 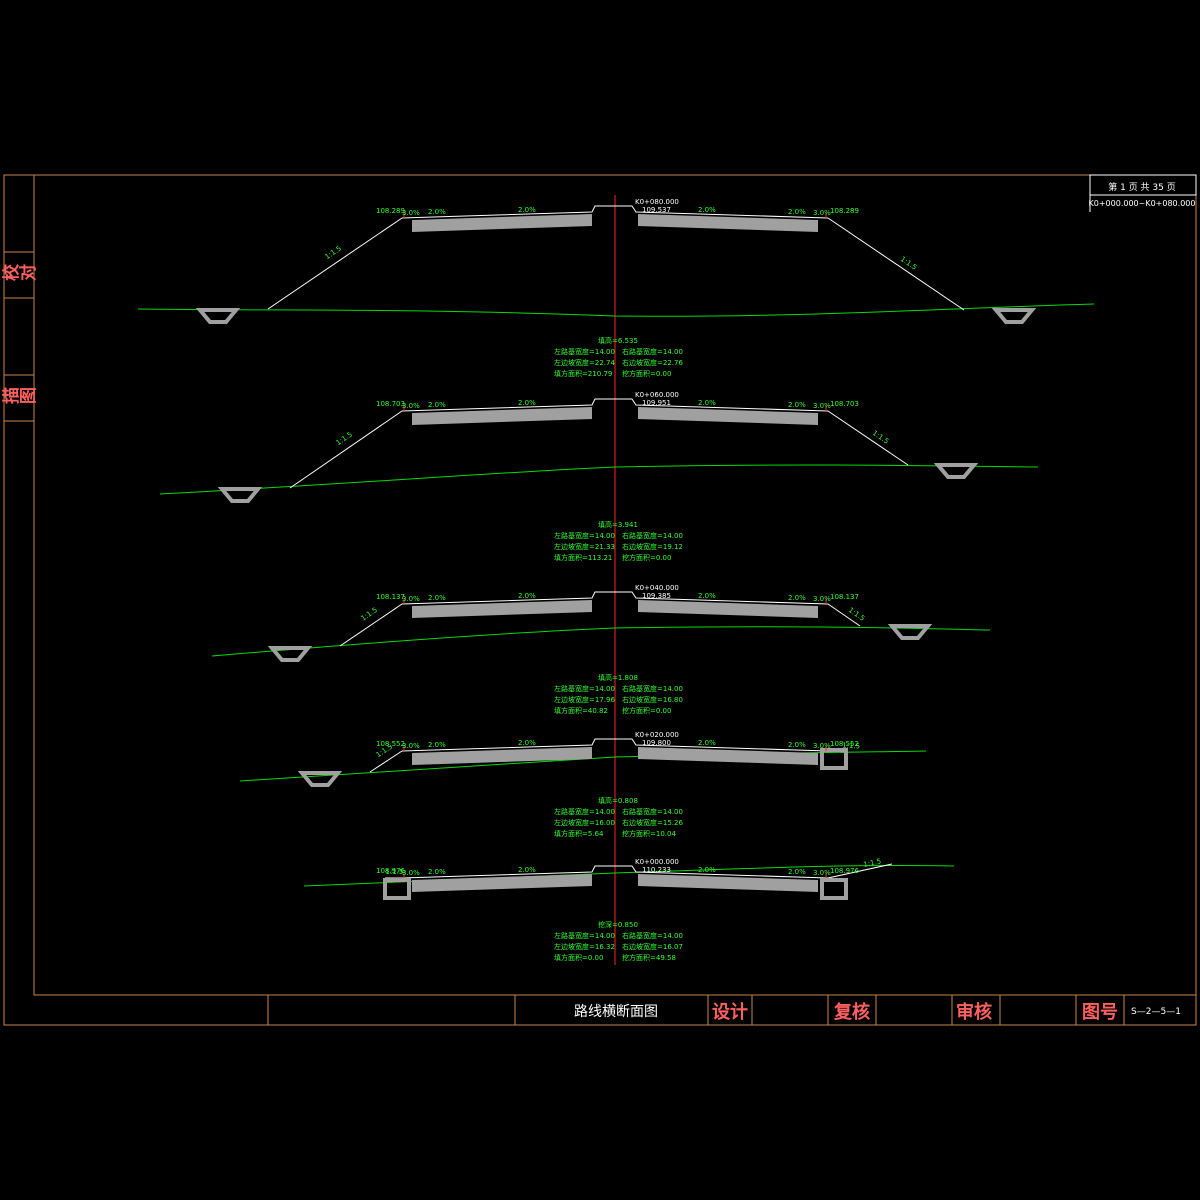 What do you see at coordinates (652, 946) in the screenshot?
I see `info-right: 右边坡宽度=16.07` at bounding box center [652, 946].